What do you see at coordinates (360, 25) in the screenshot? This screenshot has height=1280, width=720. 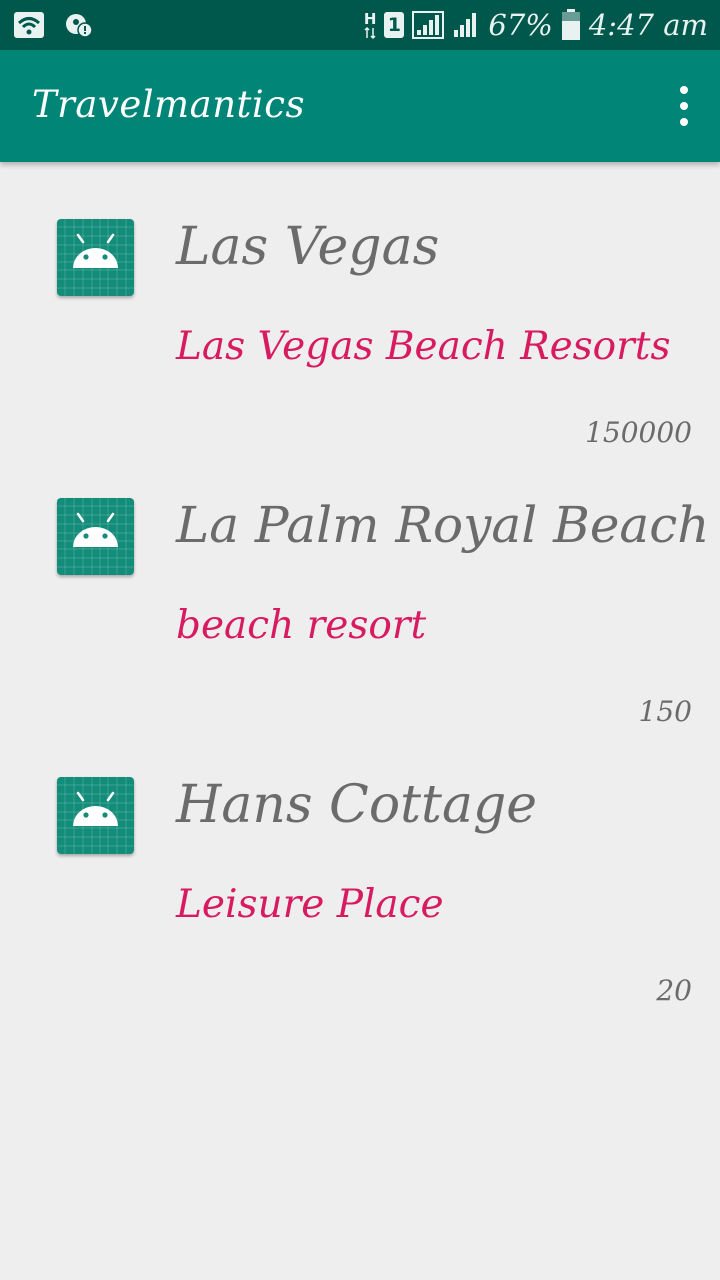 I see `status-bar: H 1 67% 4:47 am` at bounding box center [360, 25].